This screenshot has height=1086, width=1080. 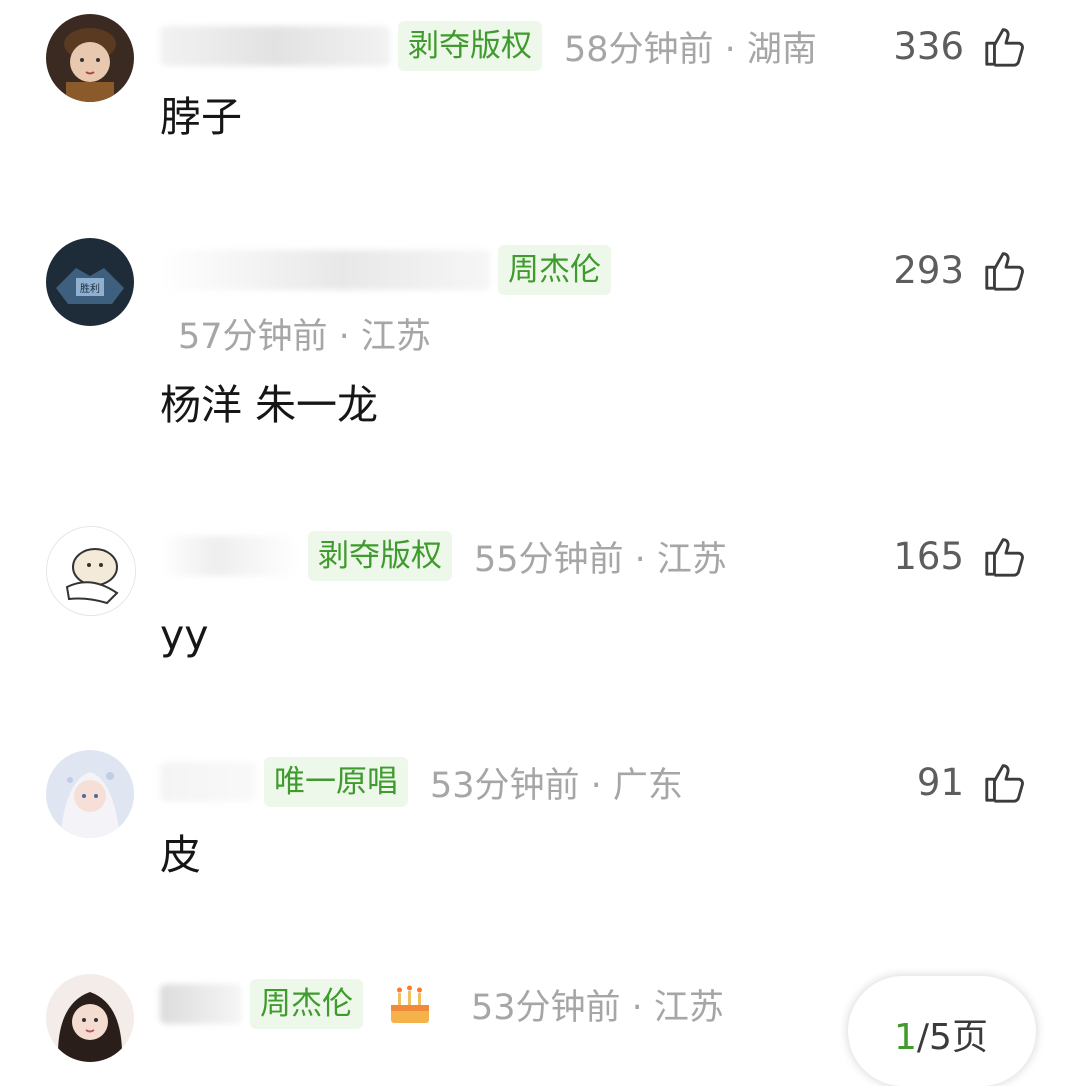 I want to click on avatar: 胜利, so click(x=90, y=282).